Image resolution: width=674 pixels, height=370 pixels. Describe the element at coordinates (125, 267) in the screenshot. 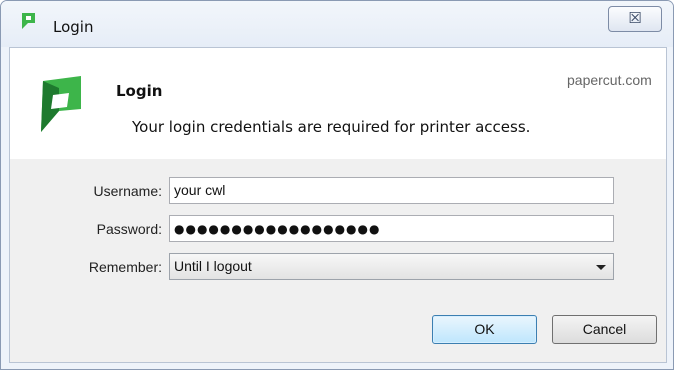

I see `remember-label: Remember:` at that location.